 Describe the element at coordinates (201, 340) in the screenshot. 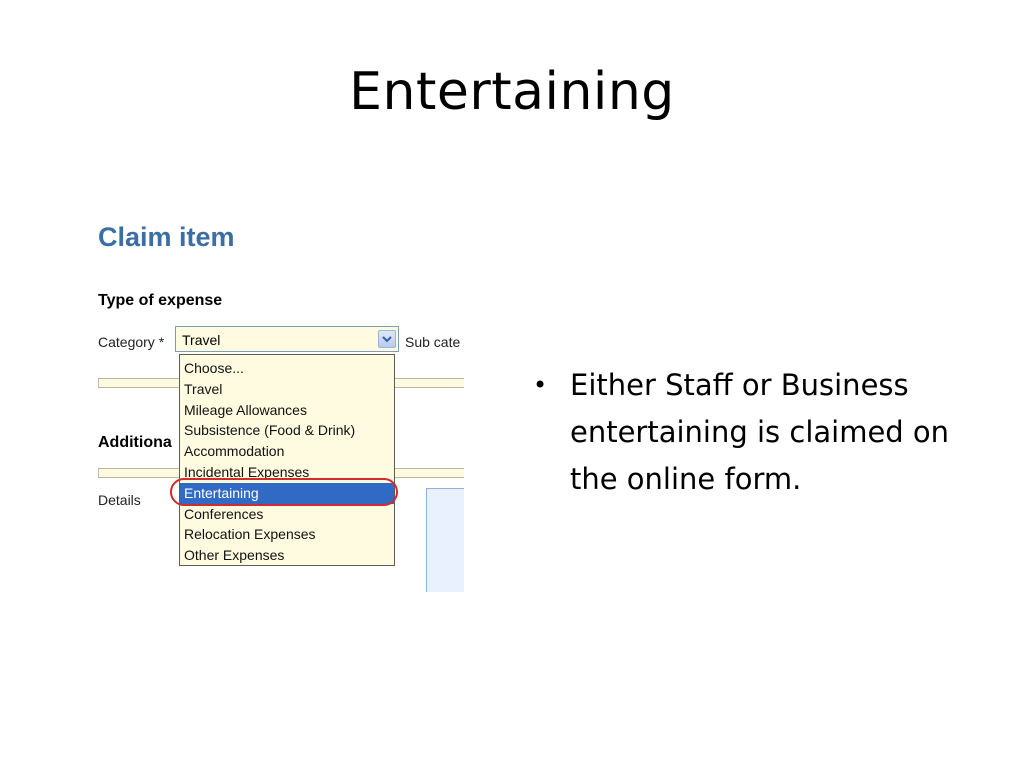

I see `category-select-value: Travel` at that location.